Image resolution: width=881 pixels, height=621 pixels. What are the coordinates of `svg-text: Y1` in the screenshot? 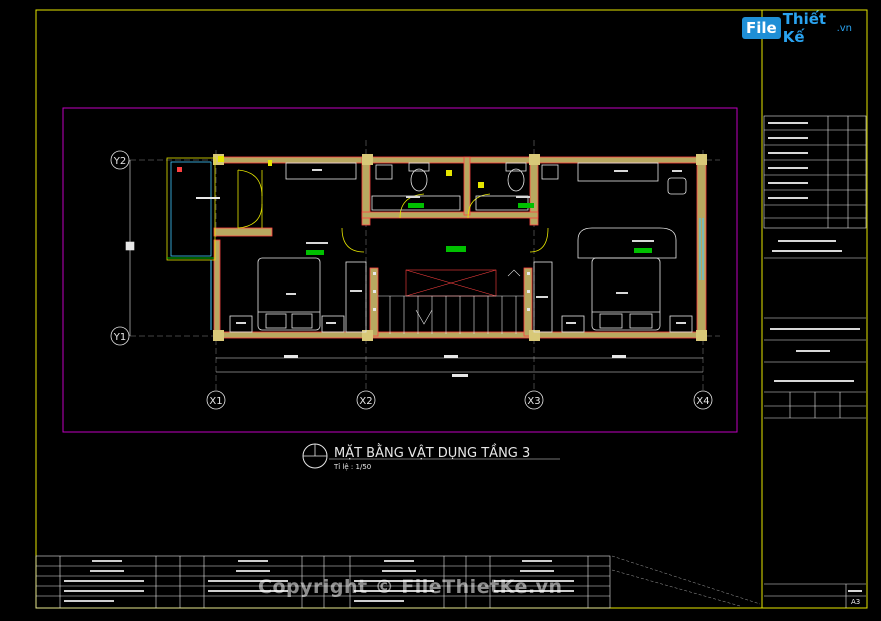 It's located at (119, 337).